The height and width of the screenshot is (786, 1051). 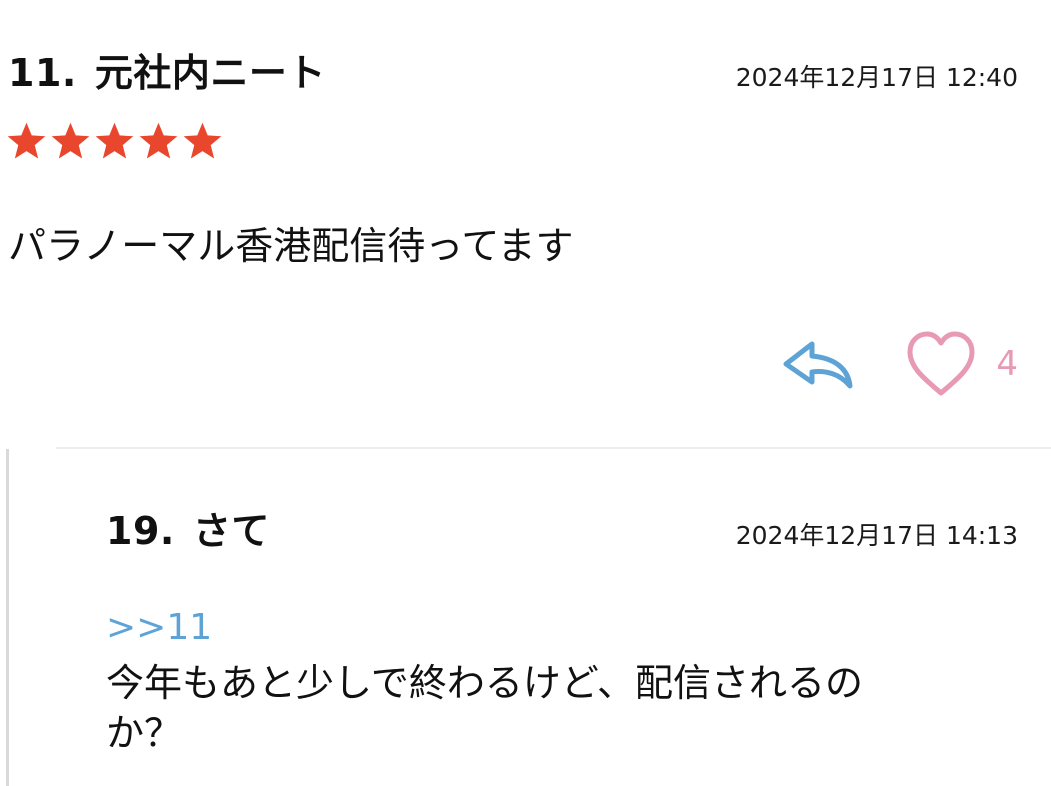 I want to click on reply-header: 19. さて 2024年12月17日 14:13, so click(x=562, y=527).